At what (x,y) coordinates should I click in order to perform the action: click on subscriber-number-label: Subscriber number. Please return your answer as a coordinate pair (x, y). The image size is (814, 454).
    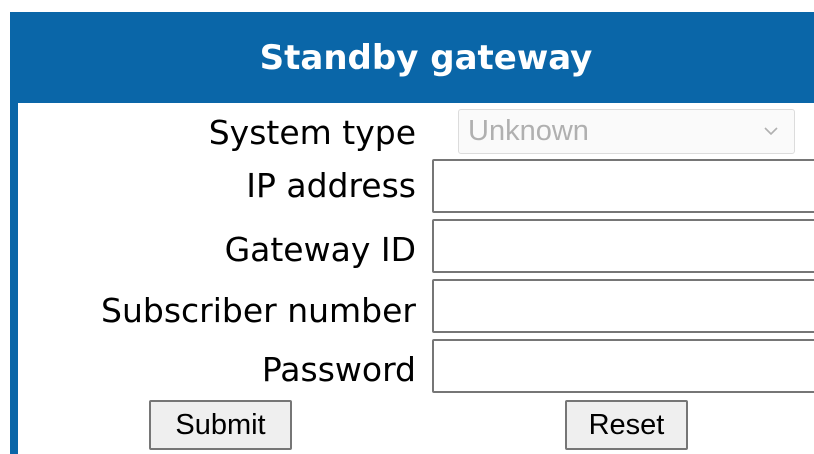
    Looking at the image, I should click on (258, 310).